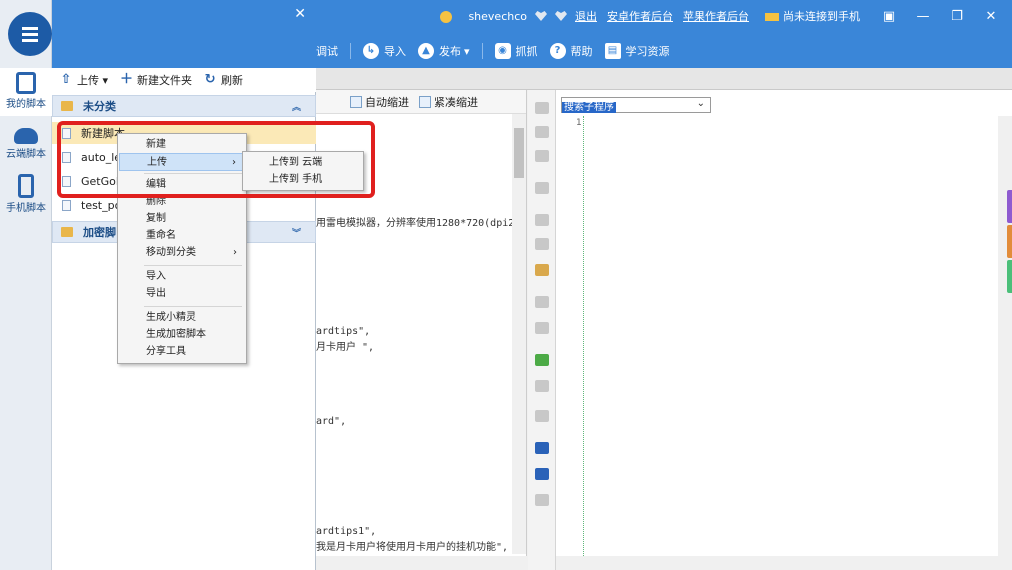 The width and height of the screenshot is (1012, 570). I want to click on new-folder-button: ＋新建文件夹, so click(156, 80).